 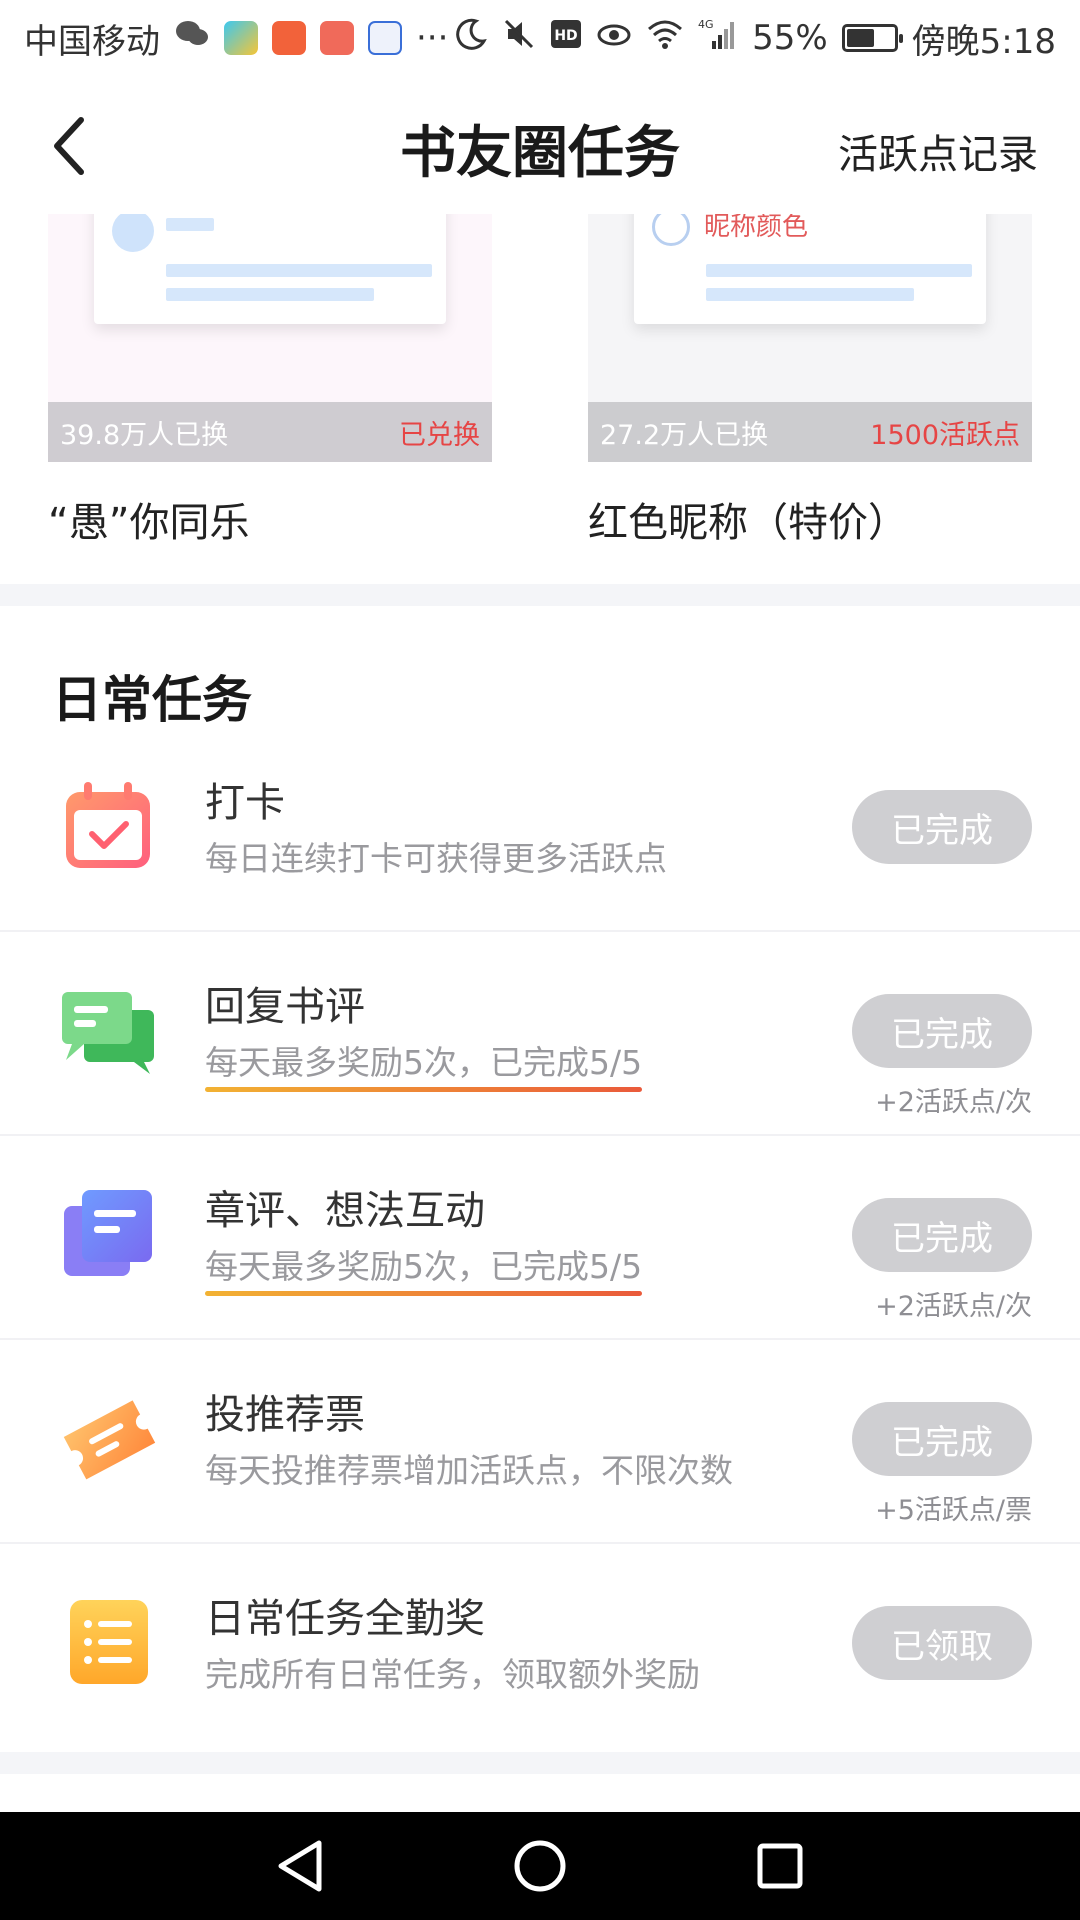 I want to click on circle-home-icon, so click(x=540, y=1866).